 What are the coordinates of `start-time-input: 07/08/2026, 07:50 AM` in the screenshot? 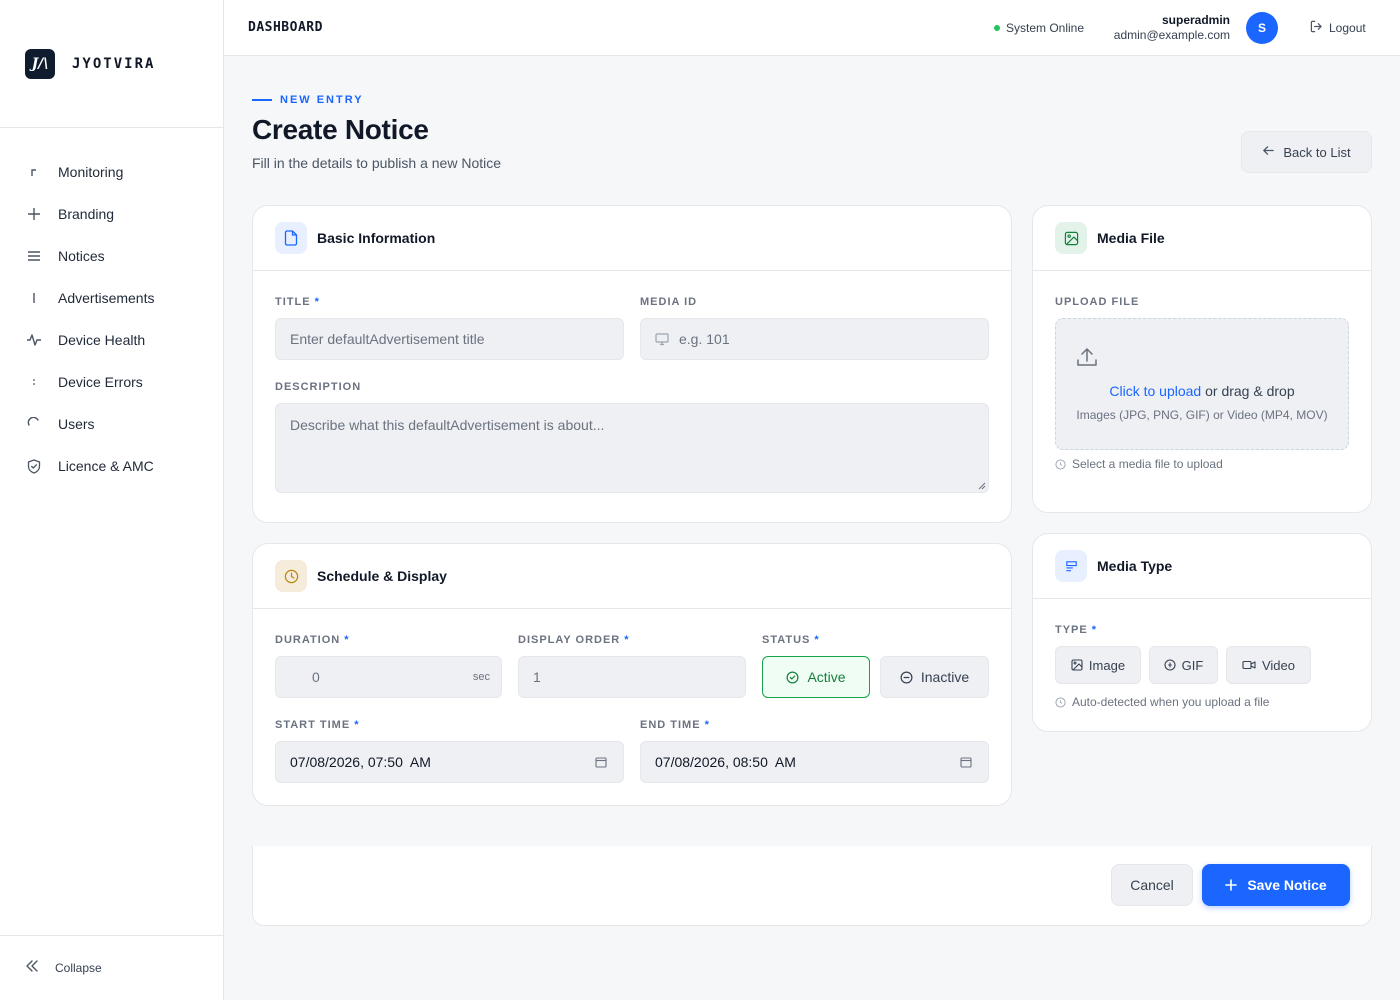 It's located at (449, 762).